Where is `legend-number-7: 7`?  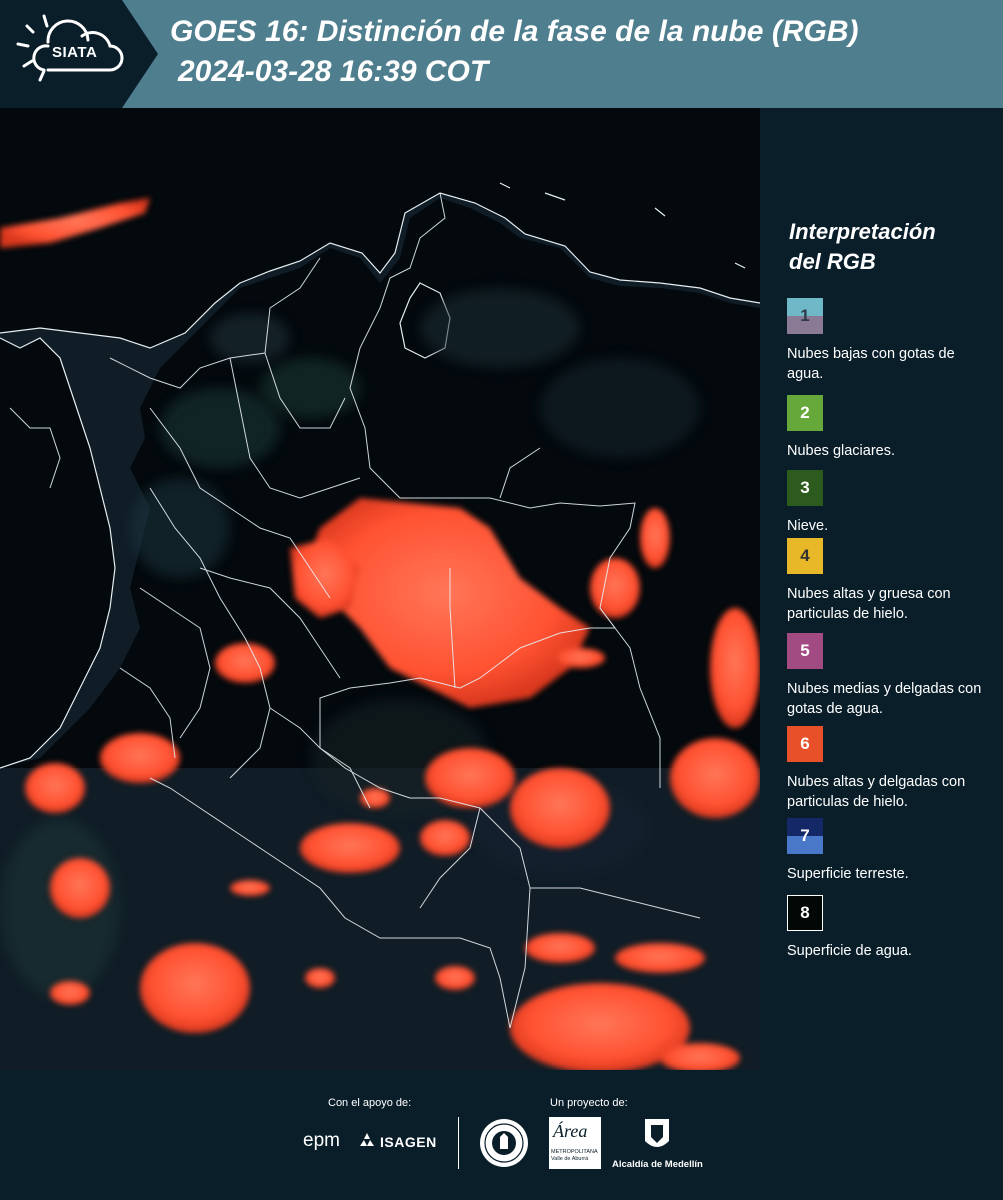 legend-number-7: 7 is located at coordinates (805, 835).